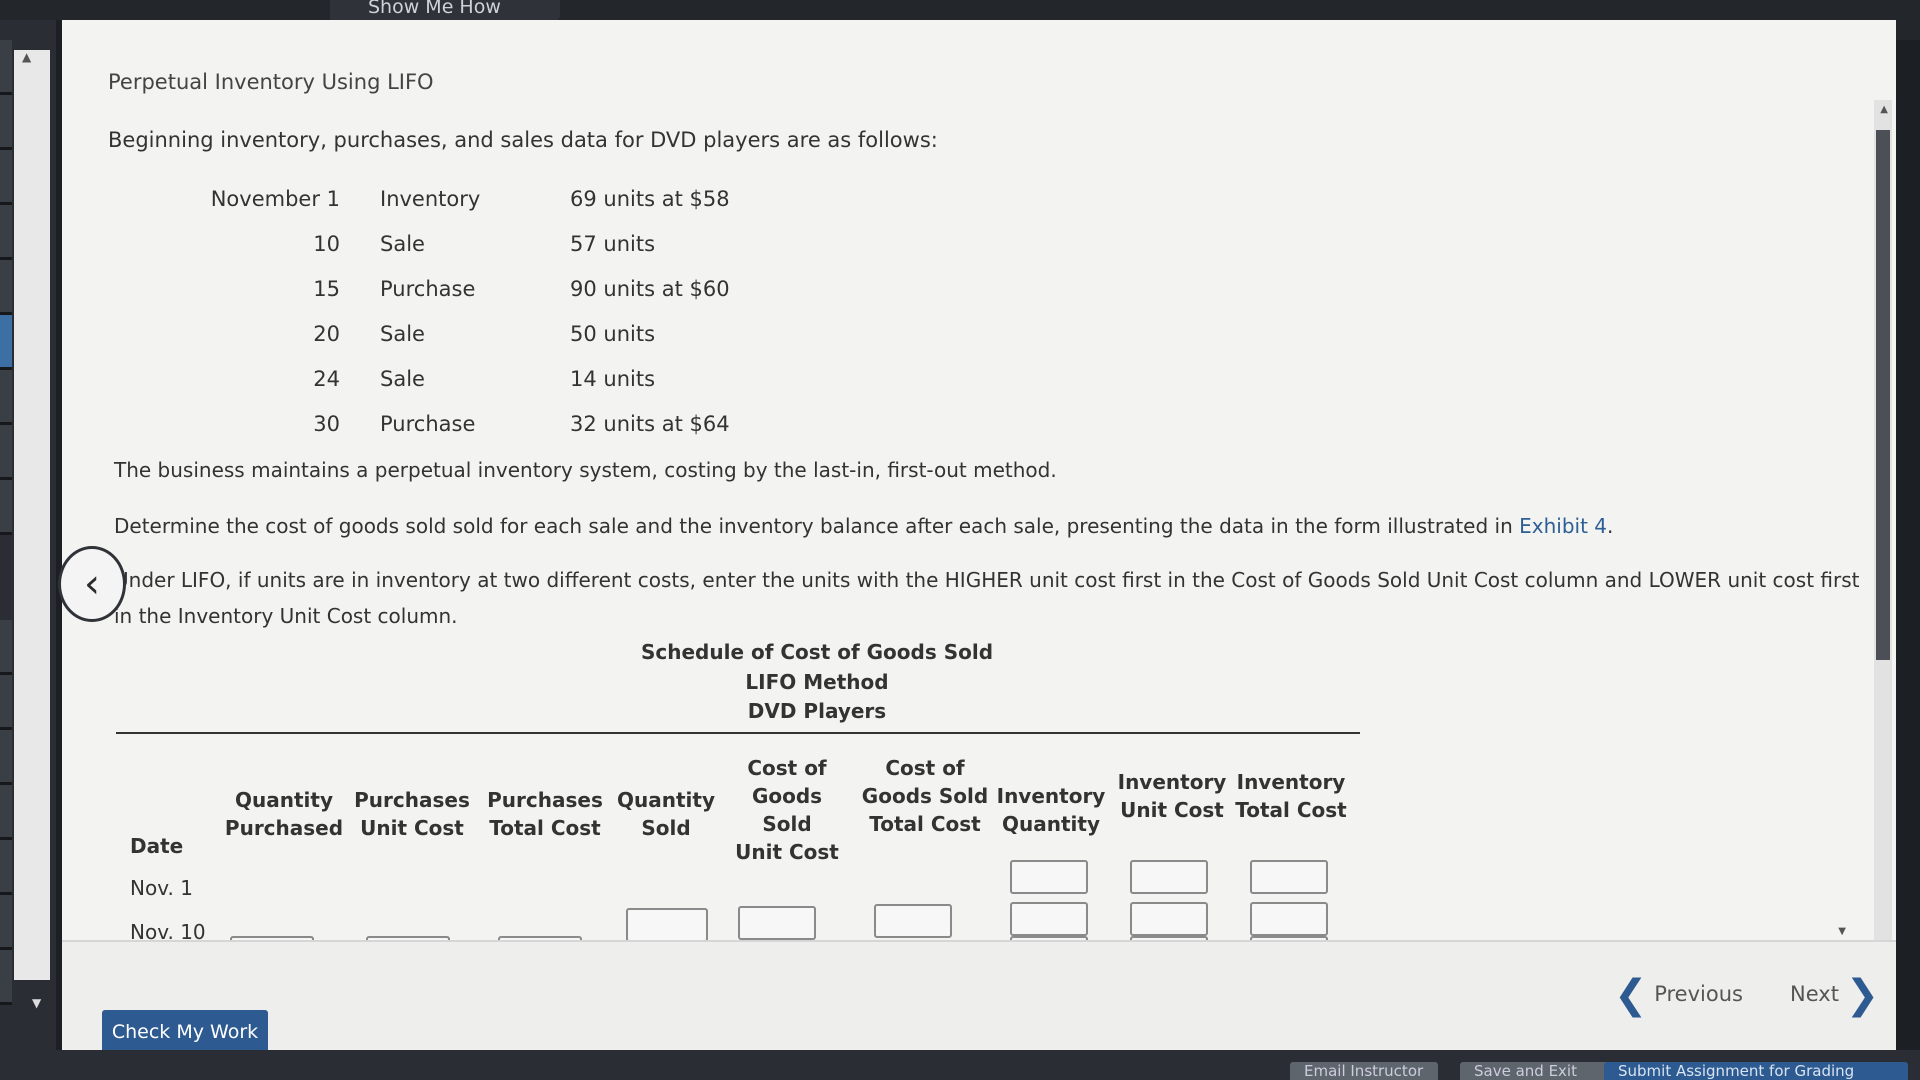  Describe the element at coordinates (777, 923) in the screenshot. I see `nov10-cogs-unit-cost-input` at that location.